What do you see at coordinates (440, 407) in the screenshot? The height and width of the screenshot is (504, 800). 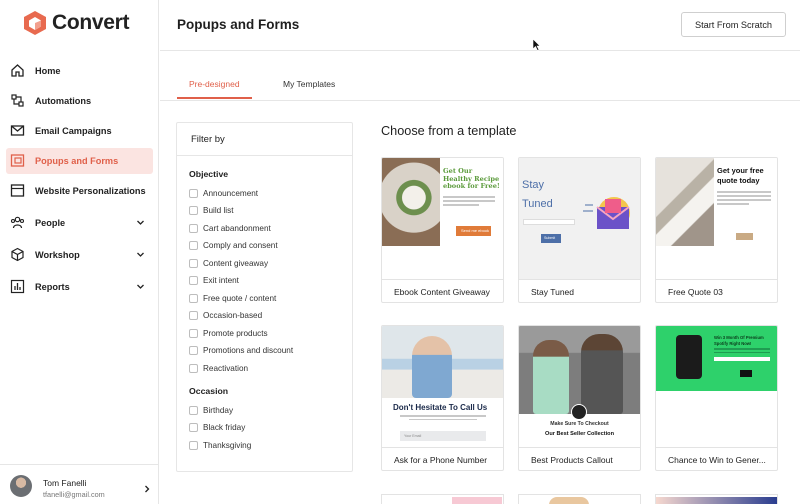 I see `preview-heading: Don't Hesitate To Call Us` at bounding box center [440, 407].